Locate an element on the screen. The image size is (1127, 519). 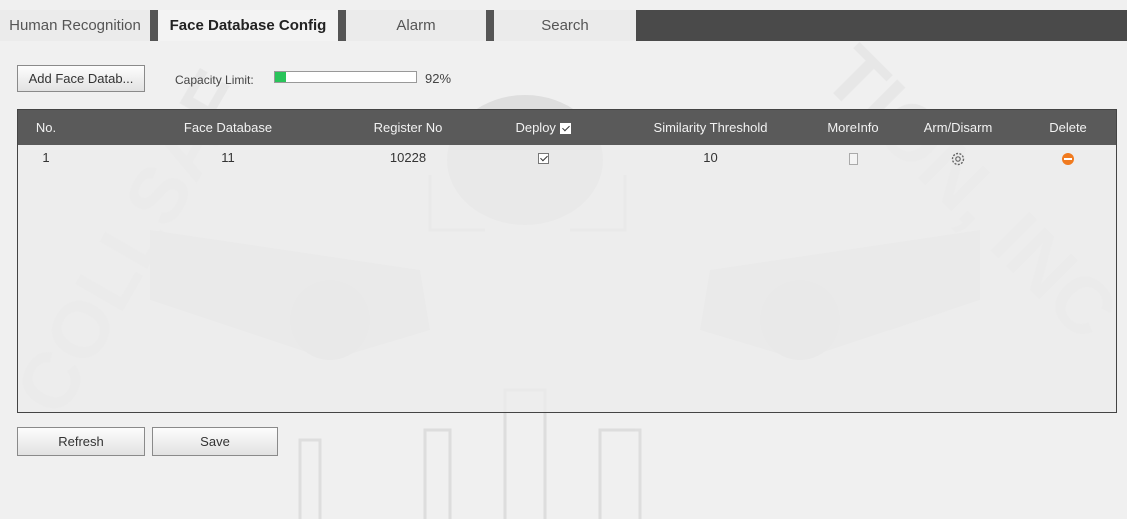
document-icon is located at coordinates (853, 158).